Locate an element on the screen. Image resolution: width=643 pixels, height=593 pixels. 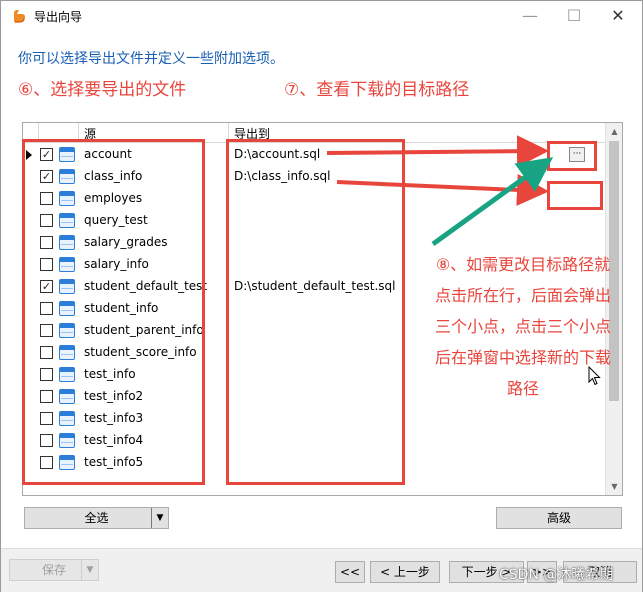
select-all-label: 全选 is located at coordinates (96, 518).